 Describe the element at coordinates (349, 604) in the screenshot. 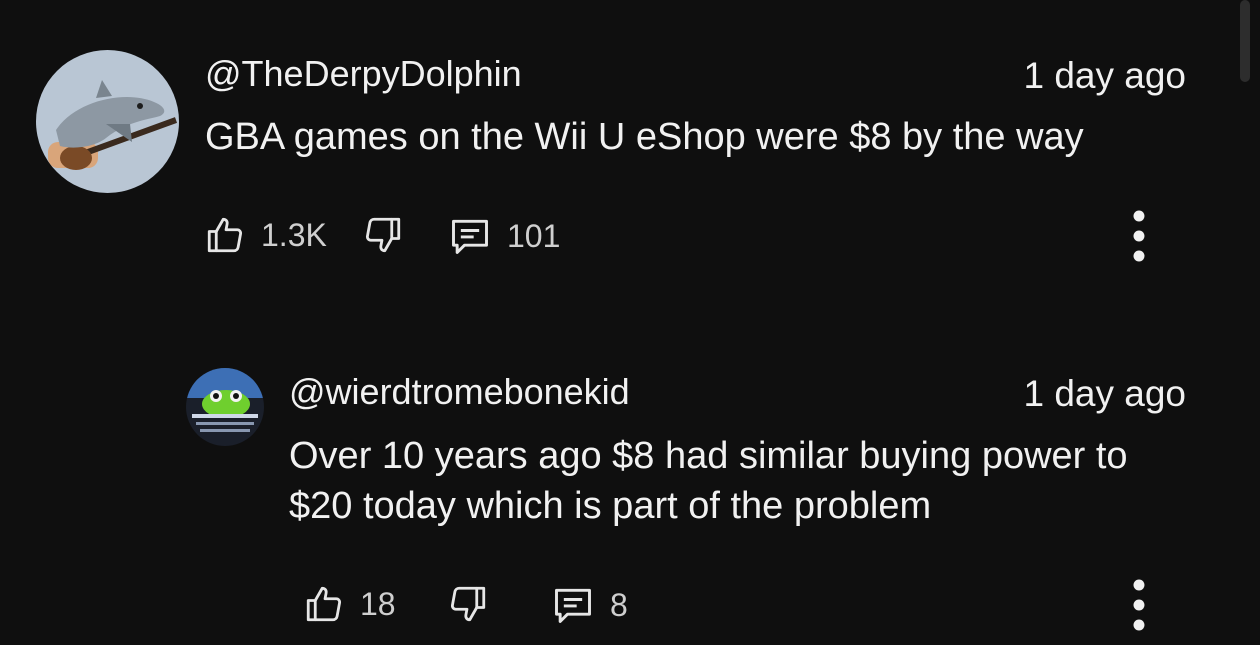

I see `like-button: 18` at that location.